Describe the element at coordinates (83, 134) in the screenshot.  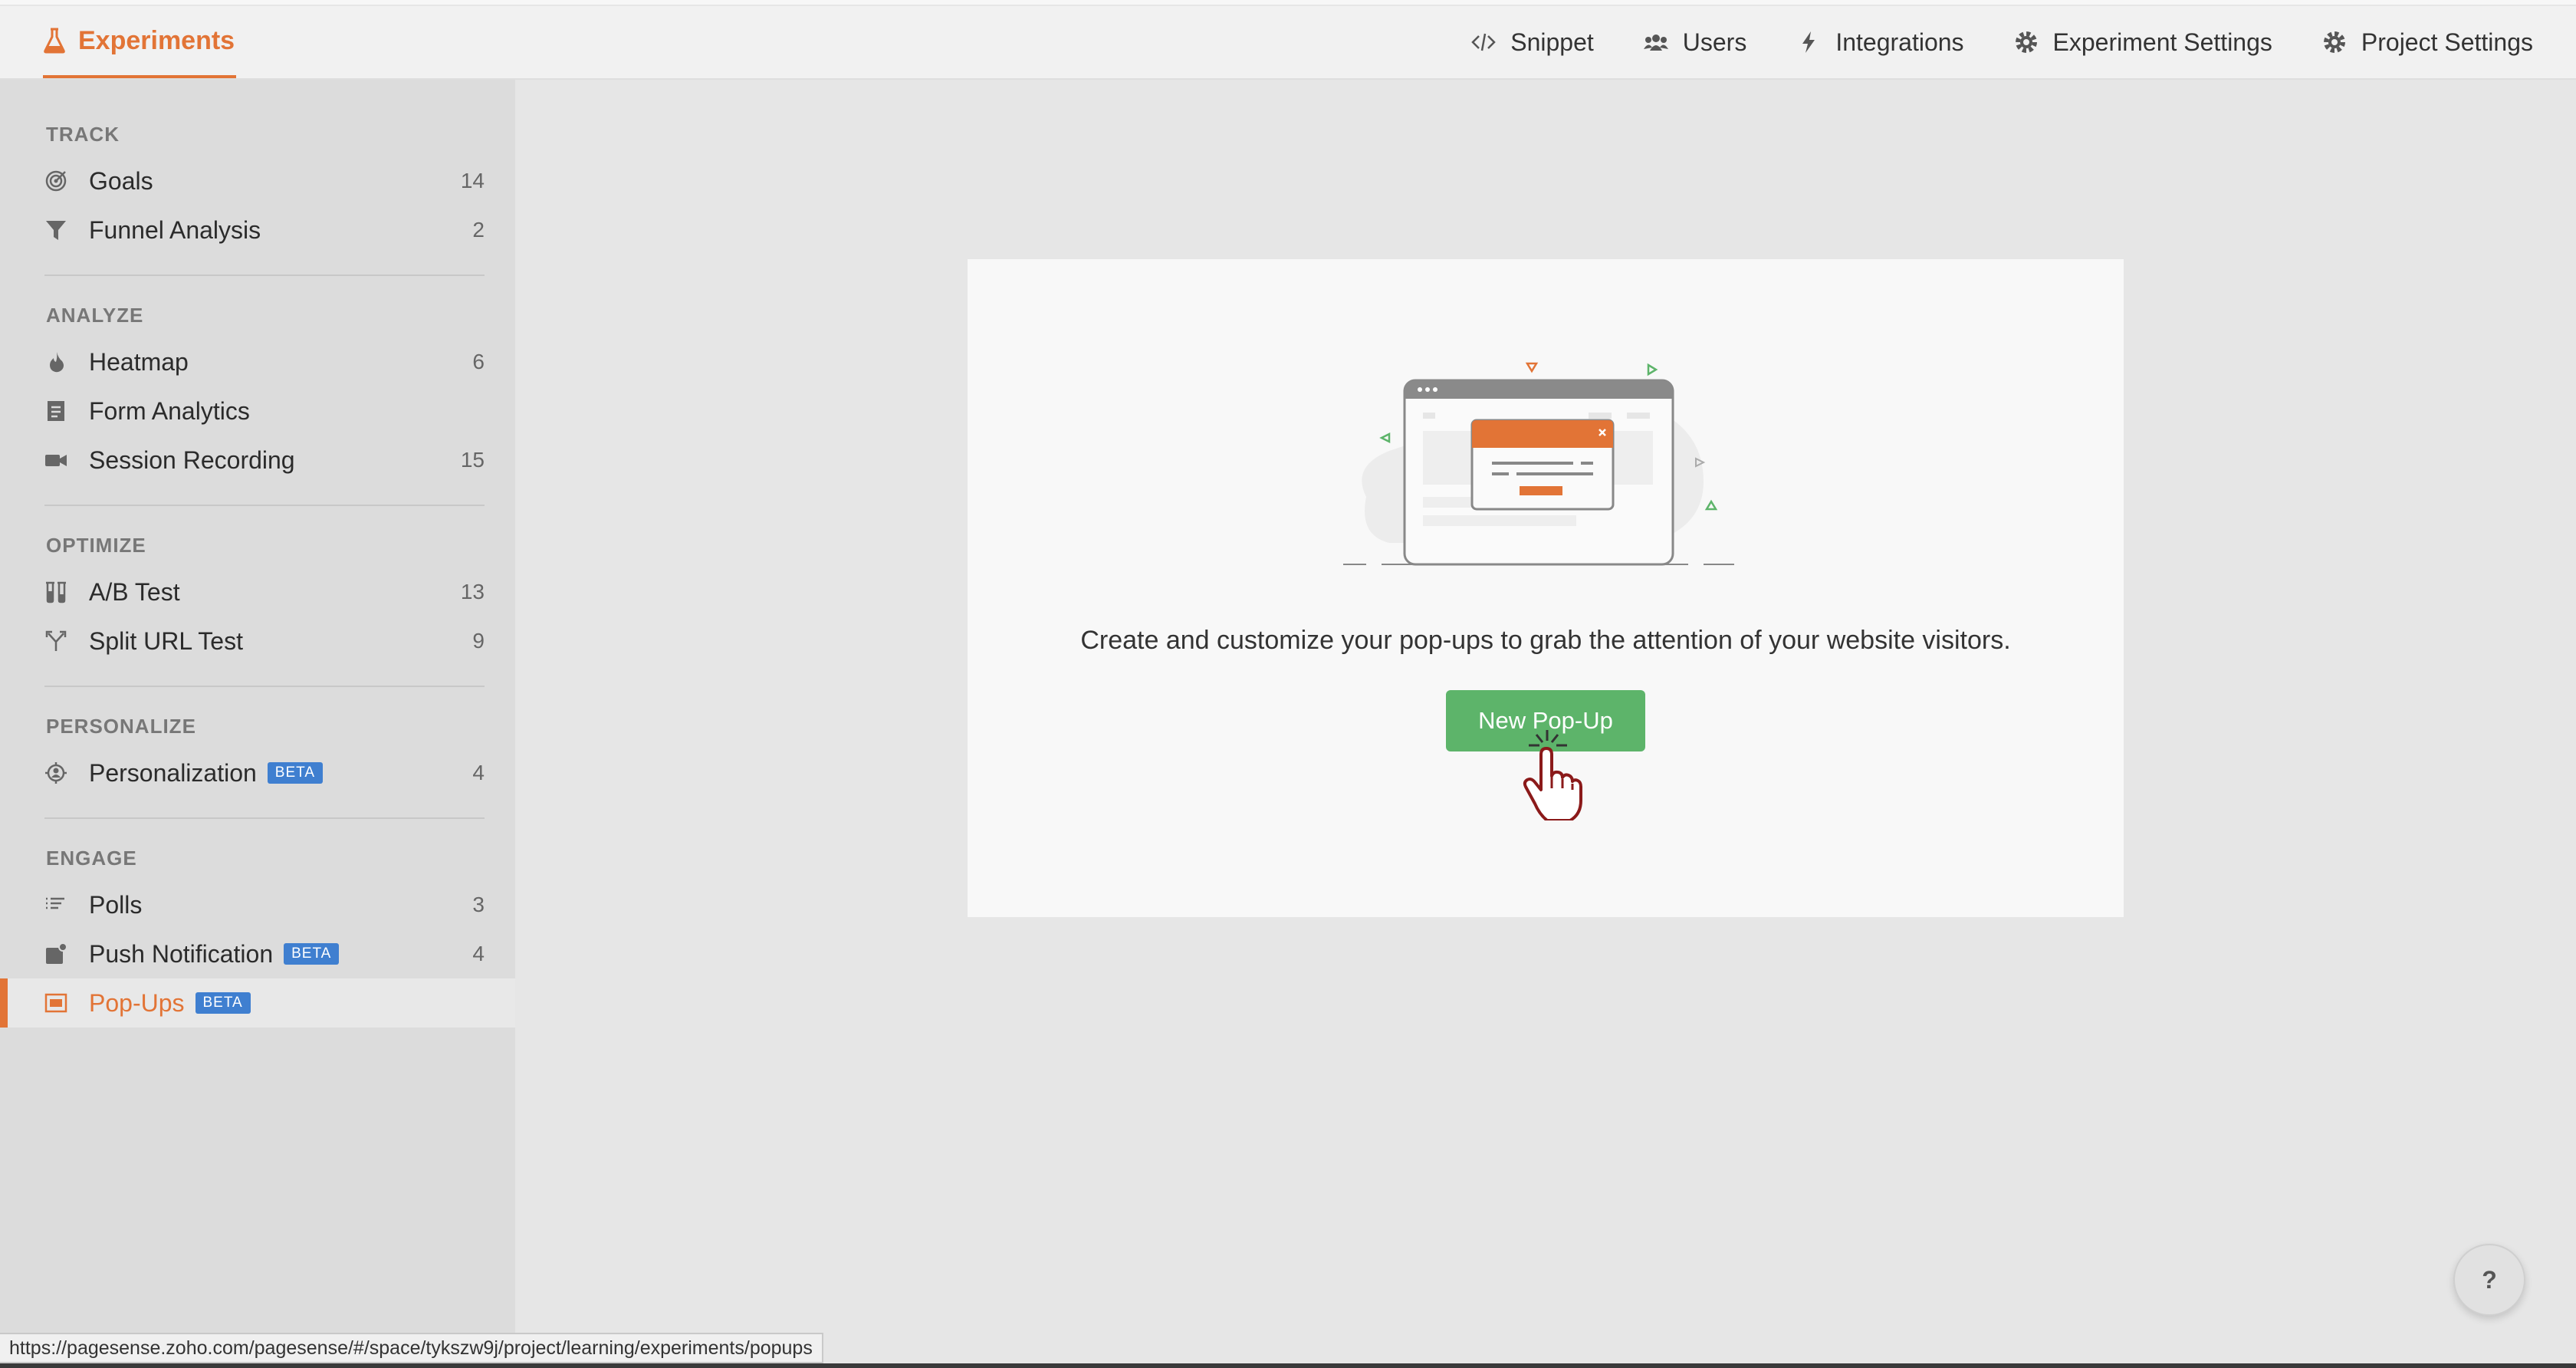
I see `section-title-track: TRACK` at that location.